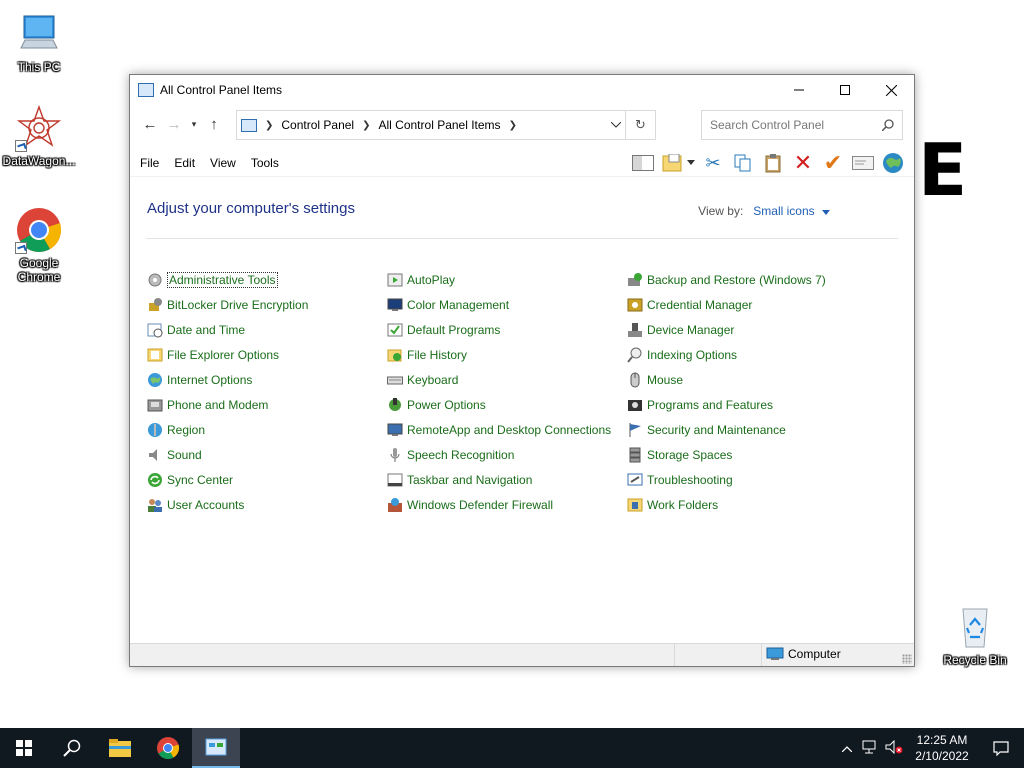 The image size is (1024, 768). I want to click on back-button: ←, so click(150, 124).